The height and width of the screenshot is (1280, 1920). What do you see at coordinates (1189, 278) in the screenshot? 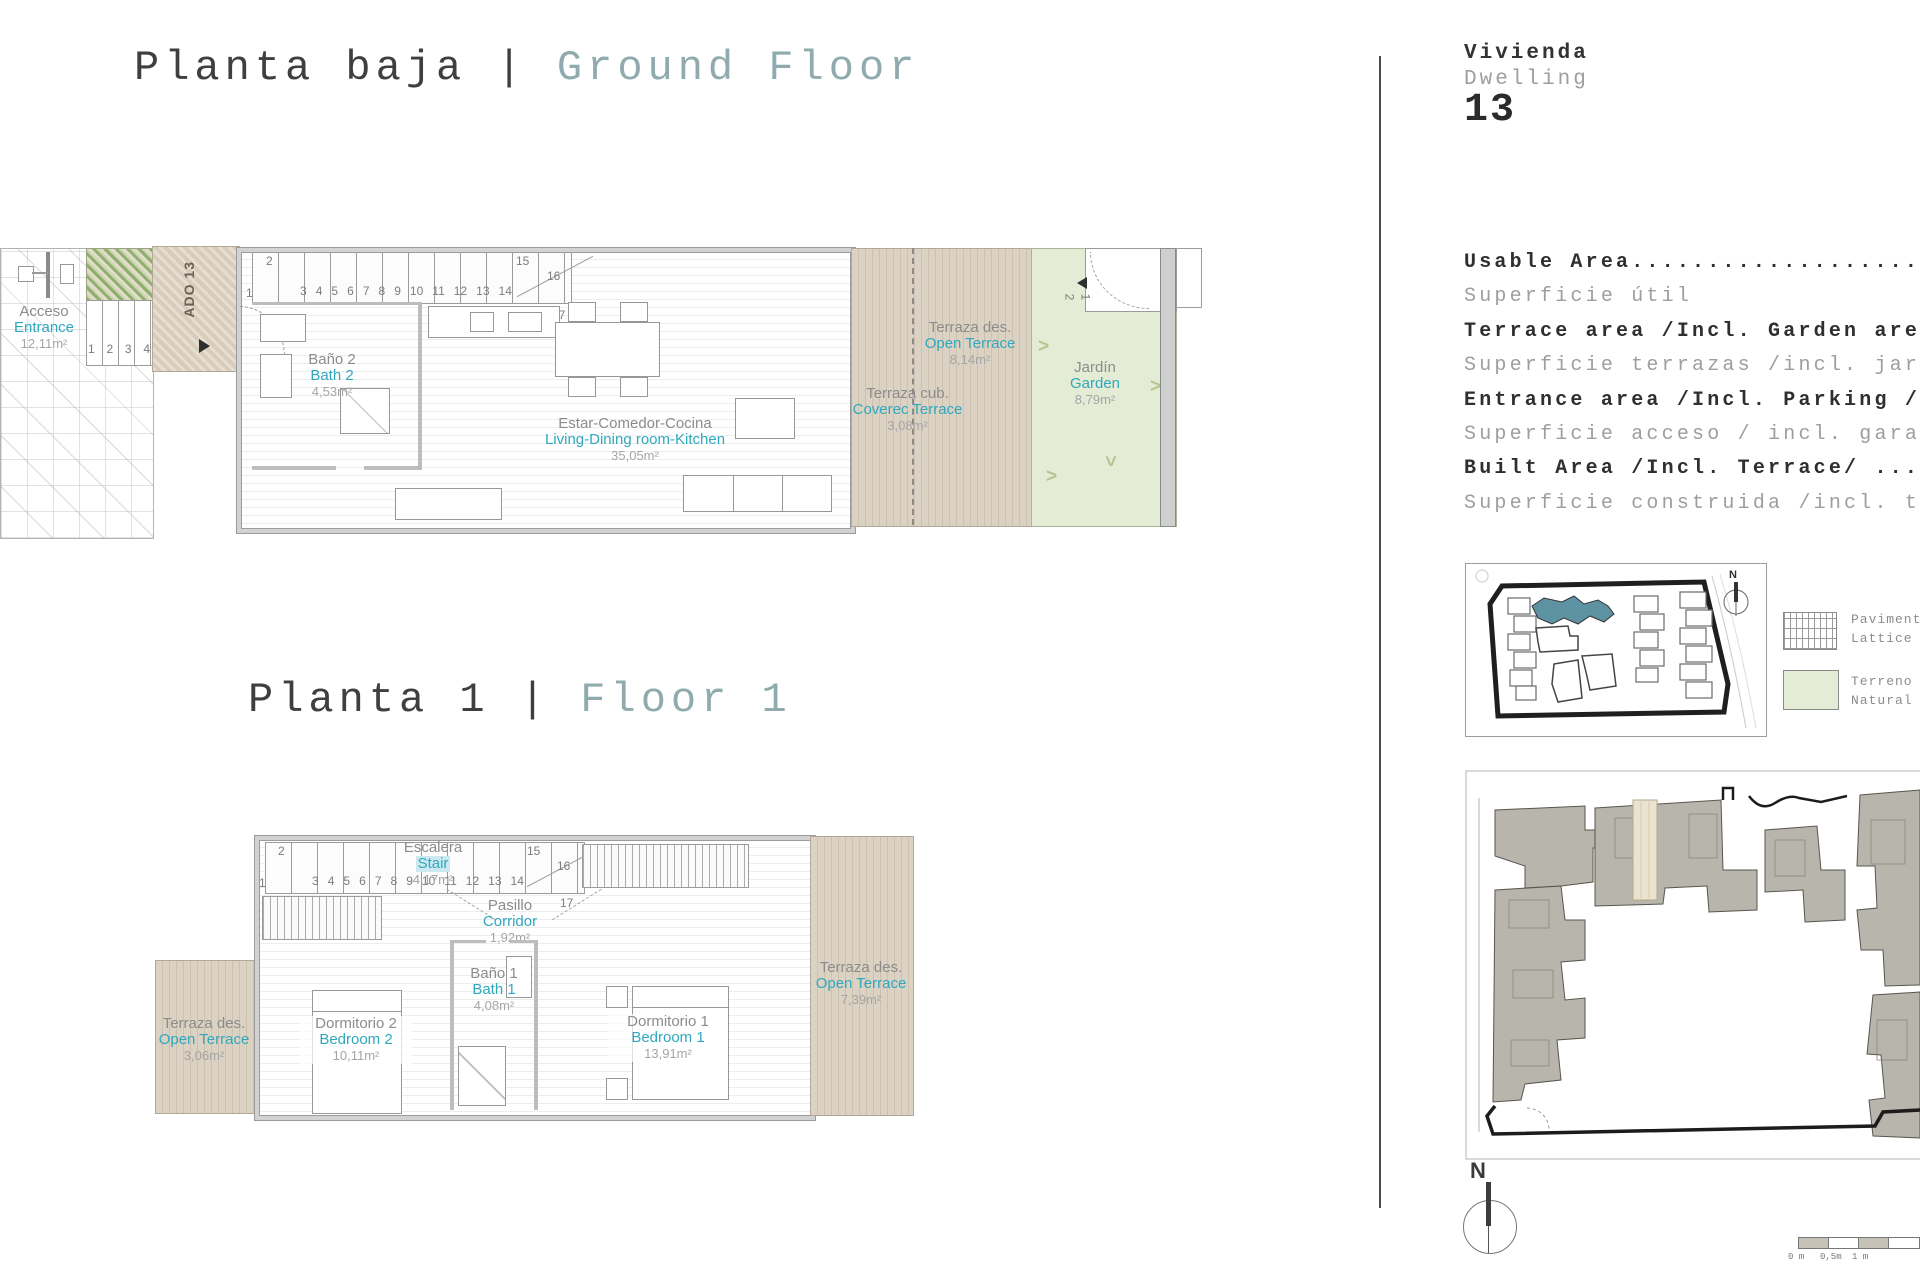
I see `neighbor-fragment` at bounding box center [1189, 278].